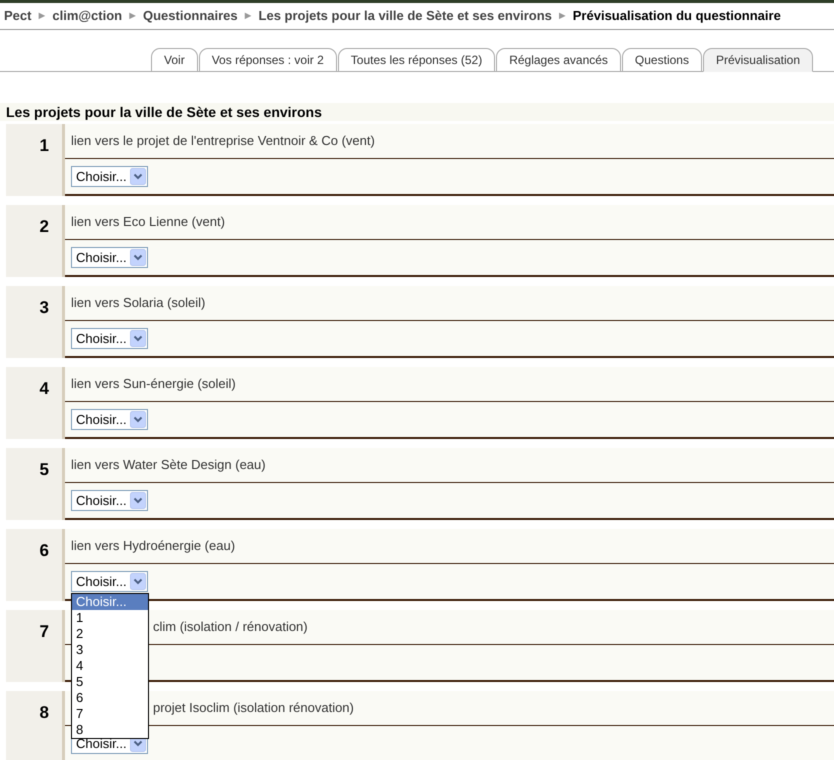  Describe the element at coordinates (44, 228) in the screenshot. I see `question-number: 2` at that location.